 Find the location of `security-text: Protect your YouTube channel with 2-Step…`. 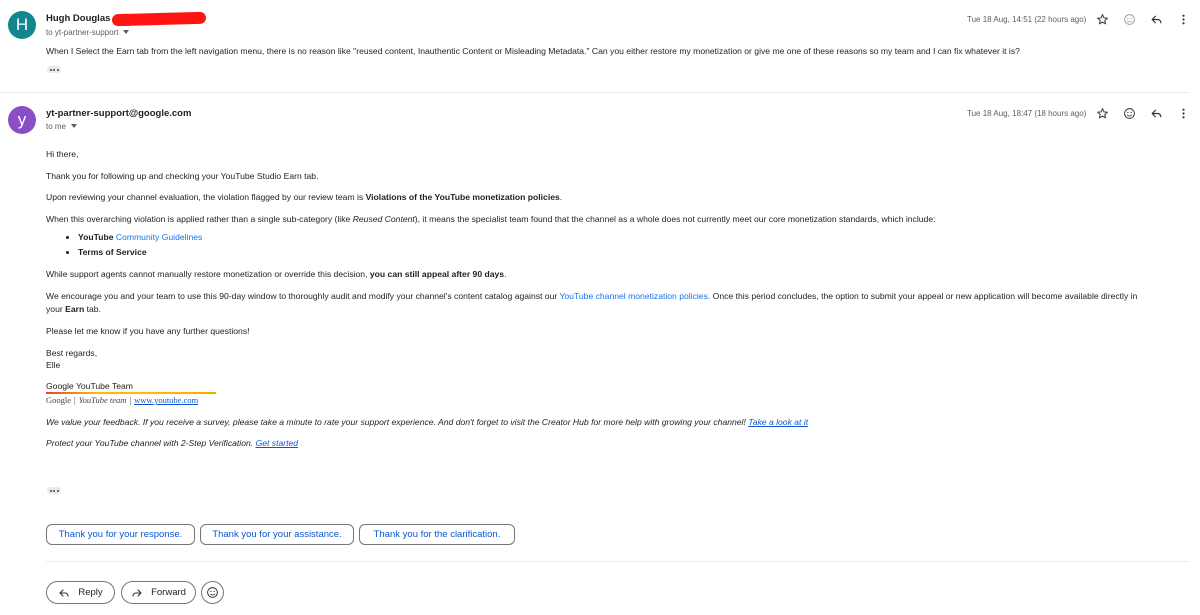

security-text: Protect your YouTube channel with 2-Step… is located at coordinates (150, 443).